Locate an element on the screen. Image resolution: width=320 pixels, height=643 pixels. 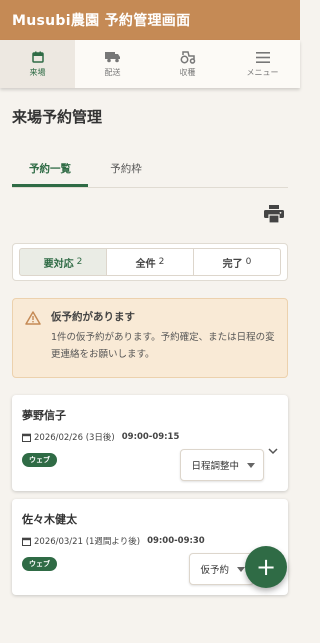
chevron-down-icon is located at coordinates (273, 447).